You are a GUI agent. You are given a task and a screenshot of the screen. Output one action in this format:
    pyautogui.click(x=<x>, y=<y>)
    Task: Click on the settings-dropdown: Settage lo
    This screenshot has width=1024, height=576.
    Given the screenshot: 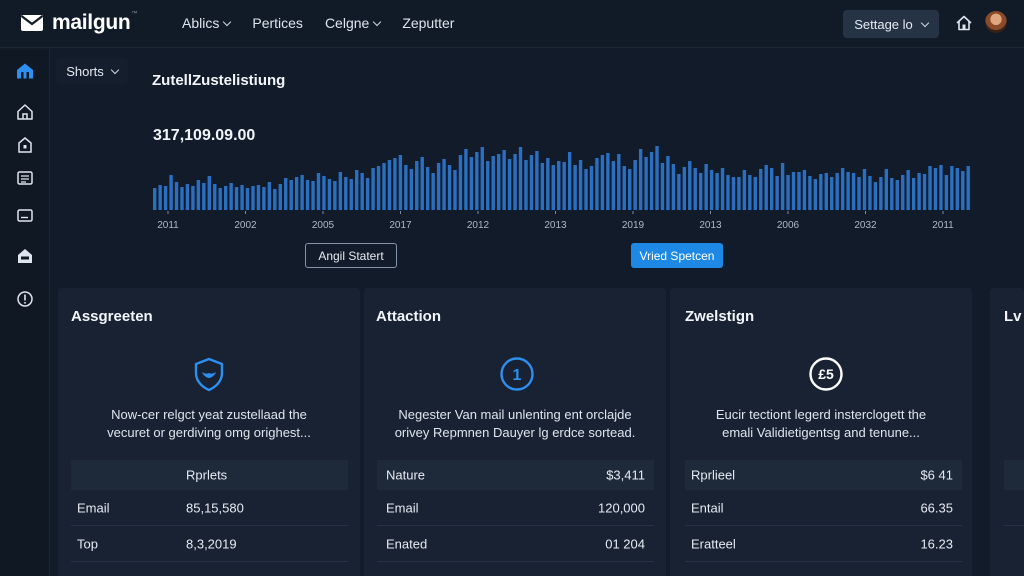 What is the action you would take?
    pyautogui.click(x=891, y=24)
    